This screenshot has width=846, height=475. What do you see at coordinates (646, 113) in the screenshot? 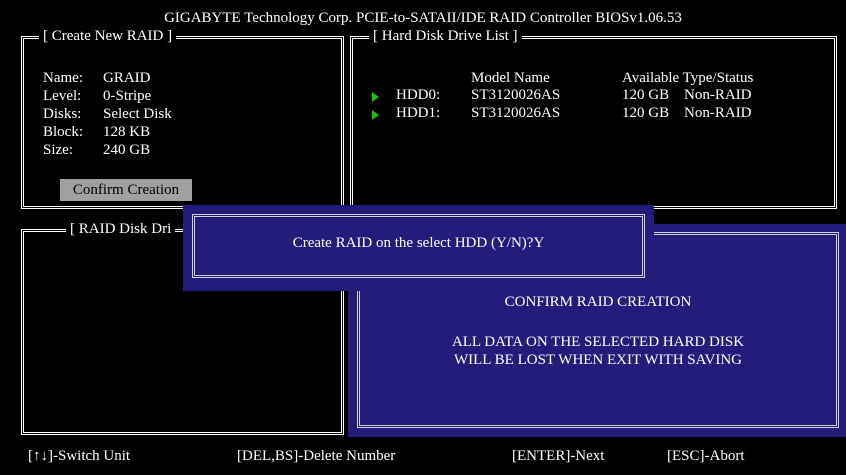
I see `hdd1-size: 120 GB` at bounding box center [646, 113].